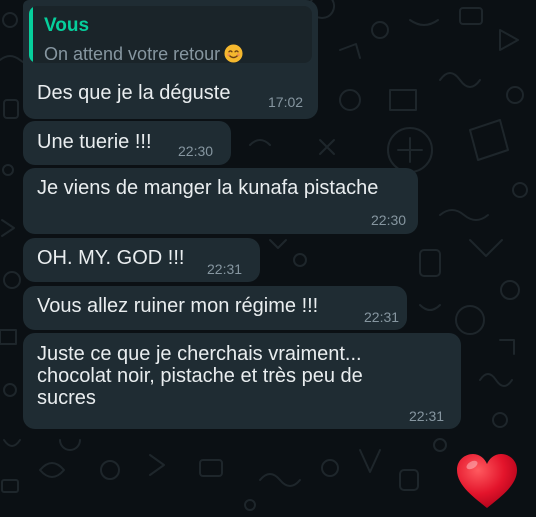  I want to click on message-text: Vous allez ruiner mon régime !!!, so click(178, 306).